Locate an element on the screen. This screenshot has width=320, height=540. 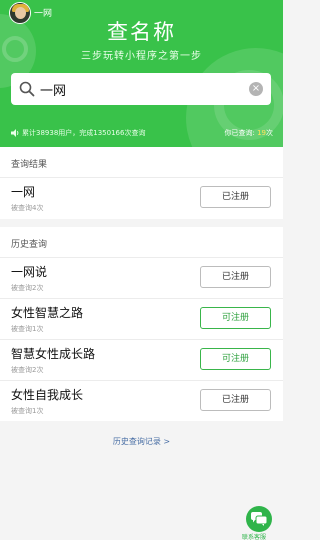
history-records-link: 历史查询记录 > is located at coordinates (141, 441).